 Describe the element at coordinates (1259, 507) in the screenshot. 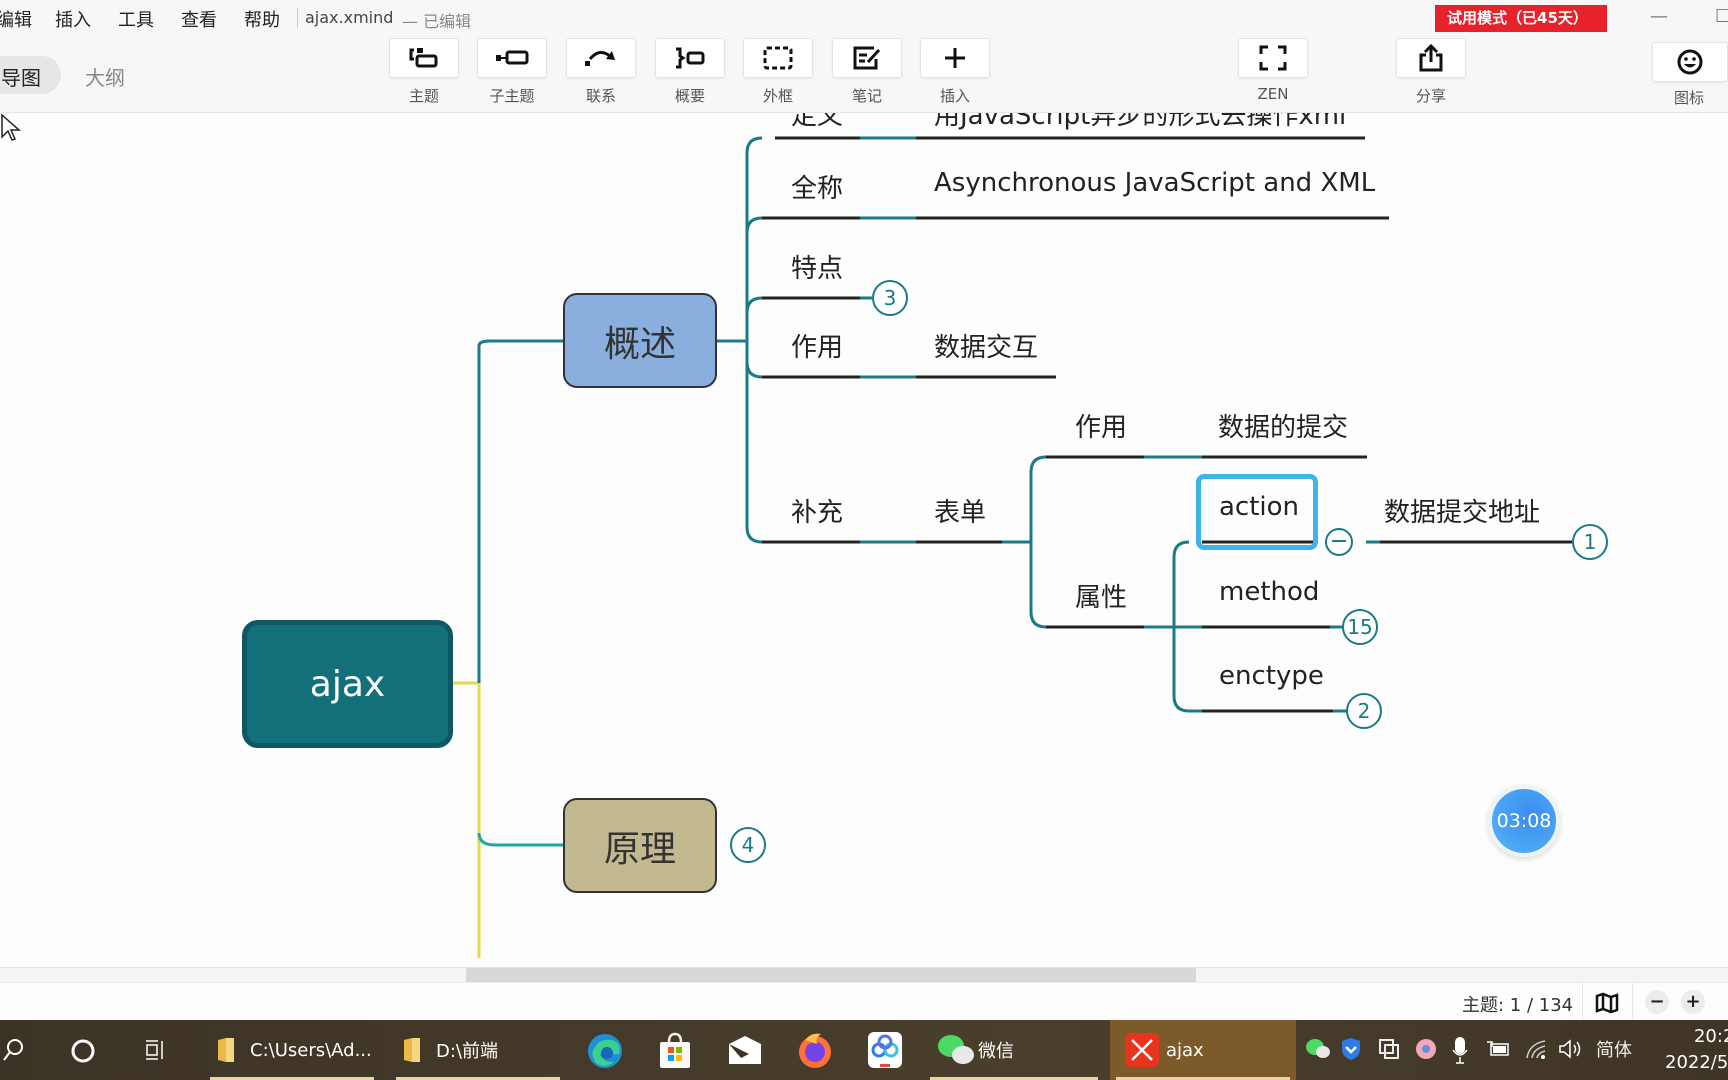

I see `subtopic-action: action` at that location.